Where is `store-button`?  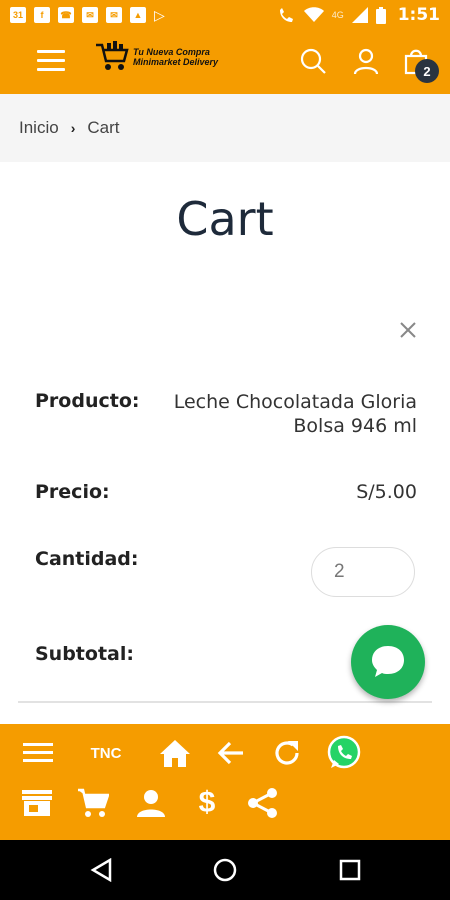 store-button is located at coordinates (37, 803).